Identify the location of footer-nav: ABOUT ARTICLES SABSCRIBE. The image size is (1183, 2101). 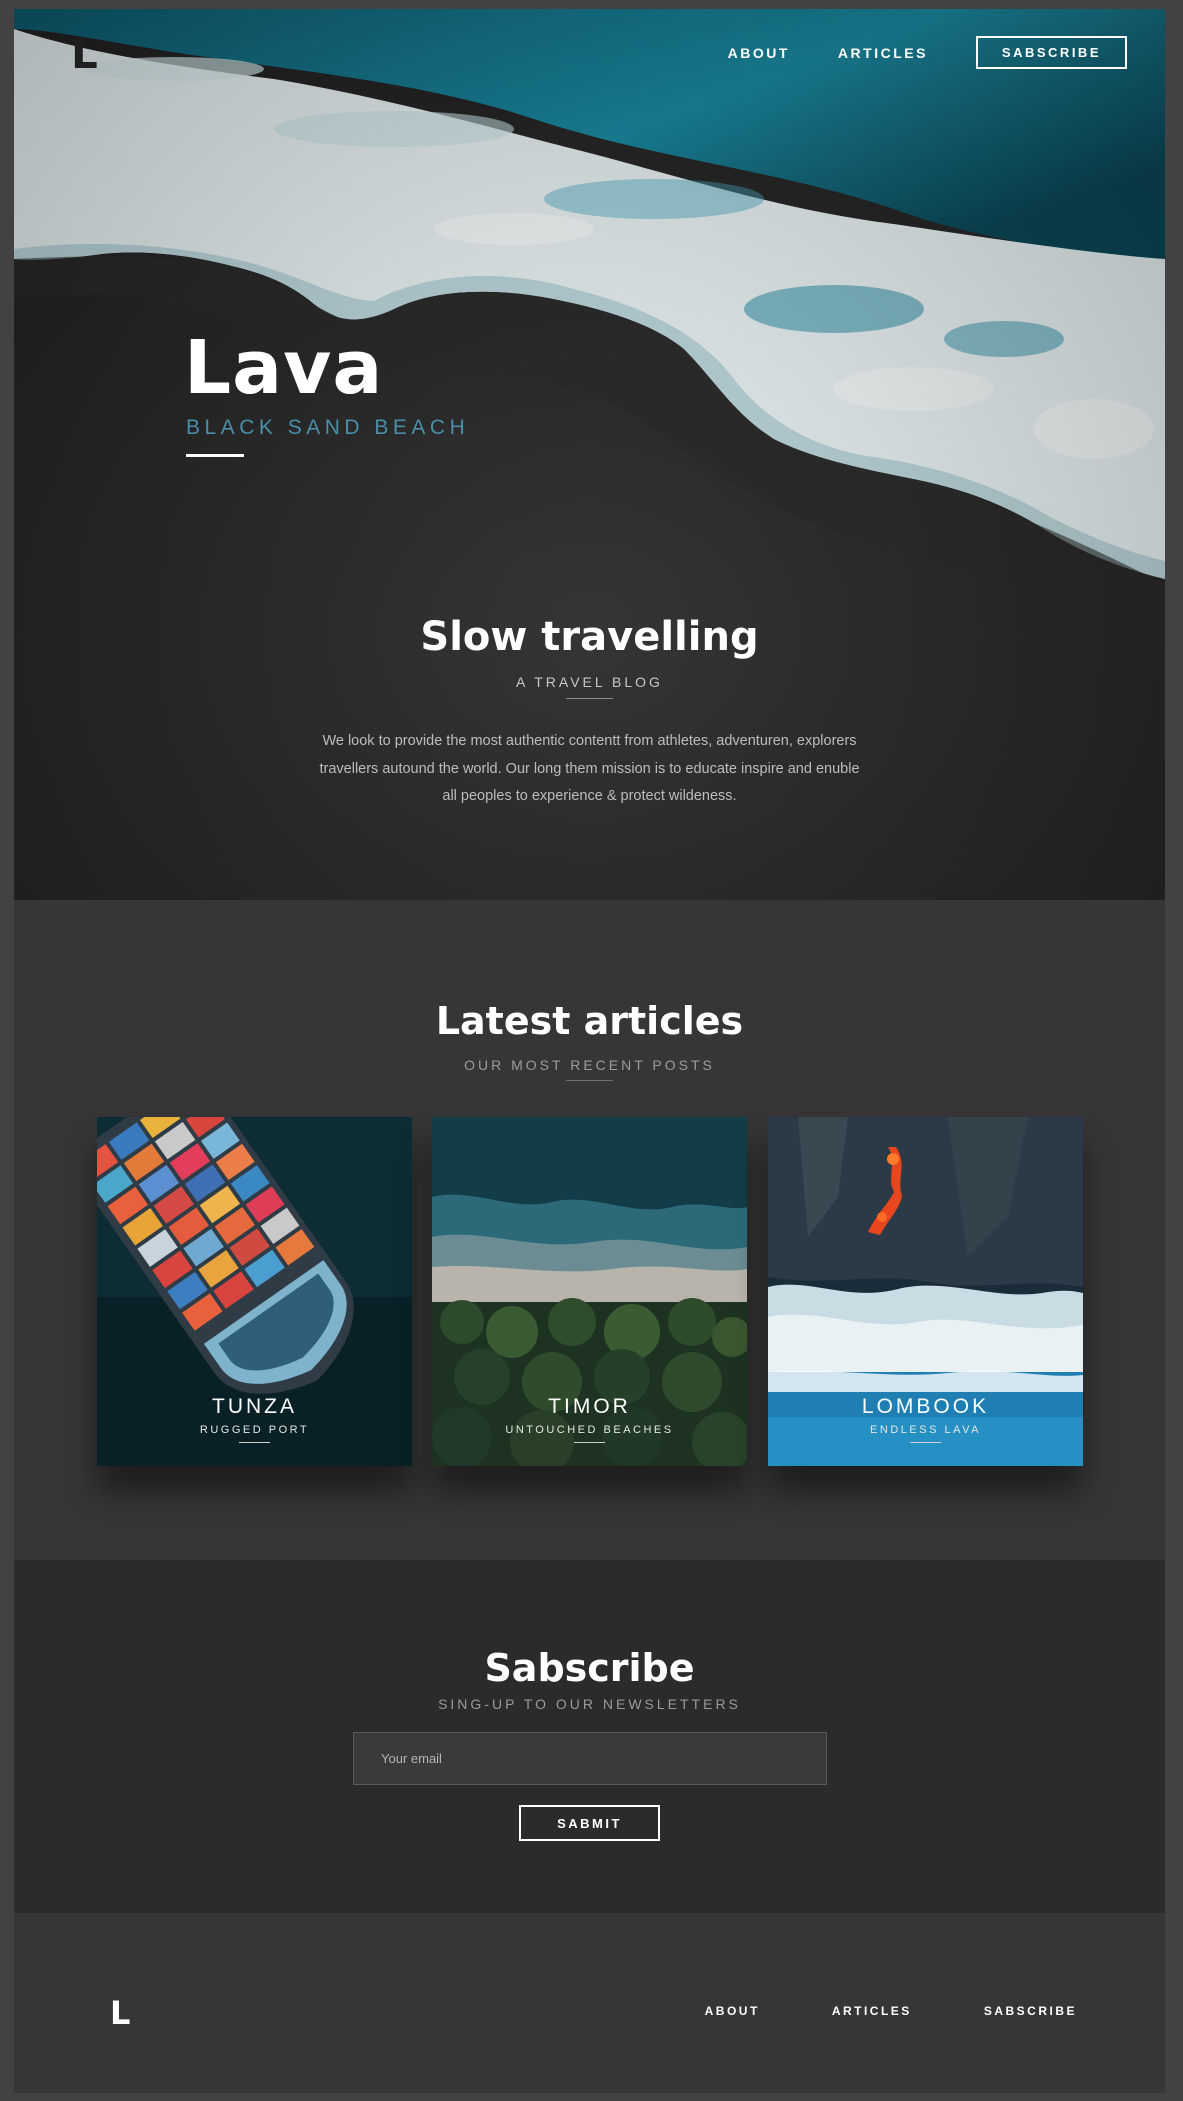
(855, 2011).